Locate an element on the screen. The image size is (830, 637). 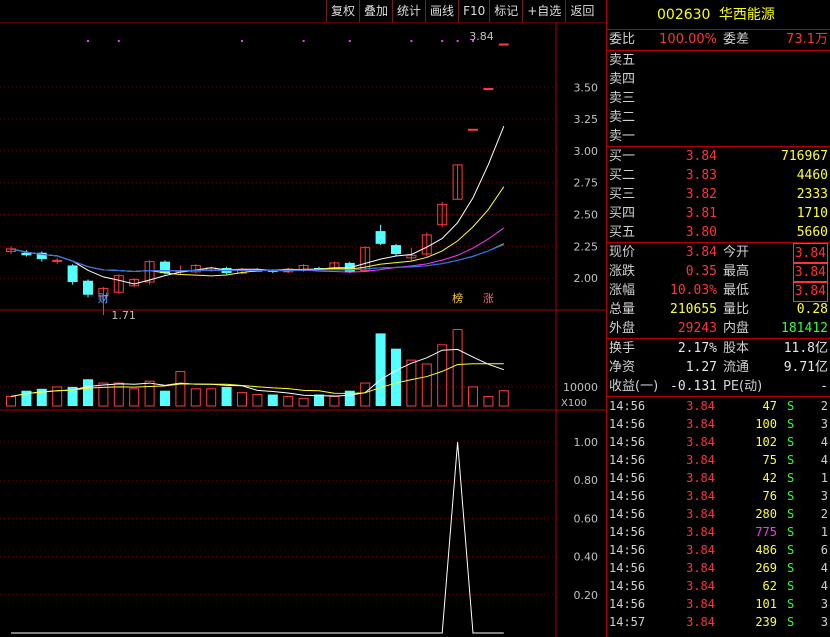
stat-label: 涨幅 is located at coordinates (622, 290).